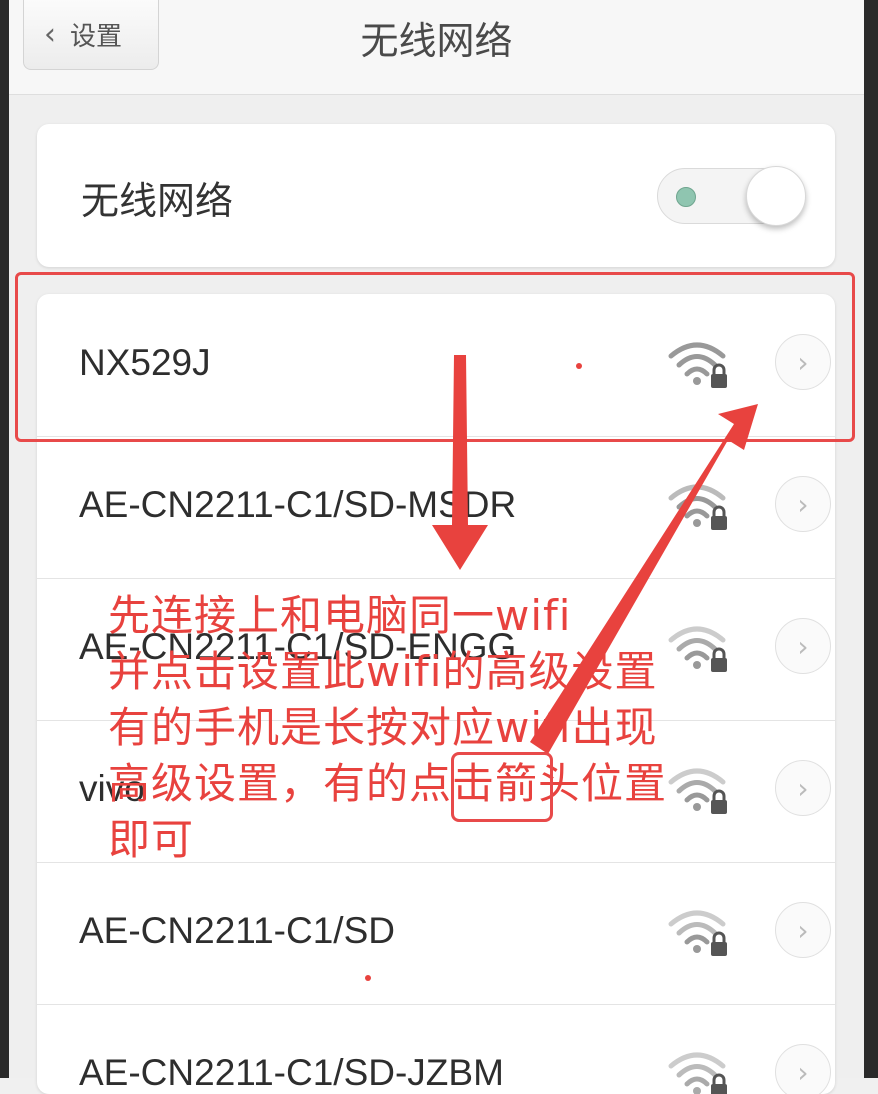  What do you see at coordinates (383, 727) in the screenshot?
I see `annotation-line: 有的手机是长按对应wifi出现` at bounding box center [383, 727].